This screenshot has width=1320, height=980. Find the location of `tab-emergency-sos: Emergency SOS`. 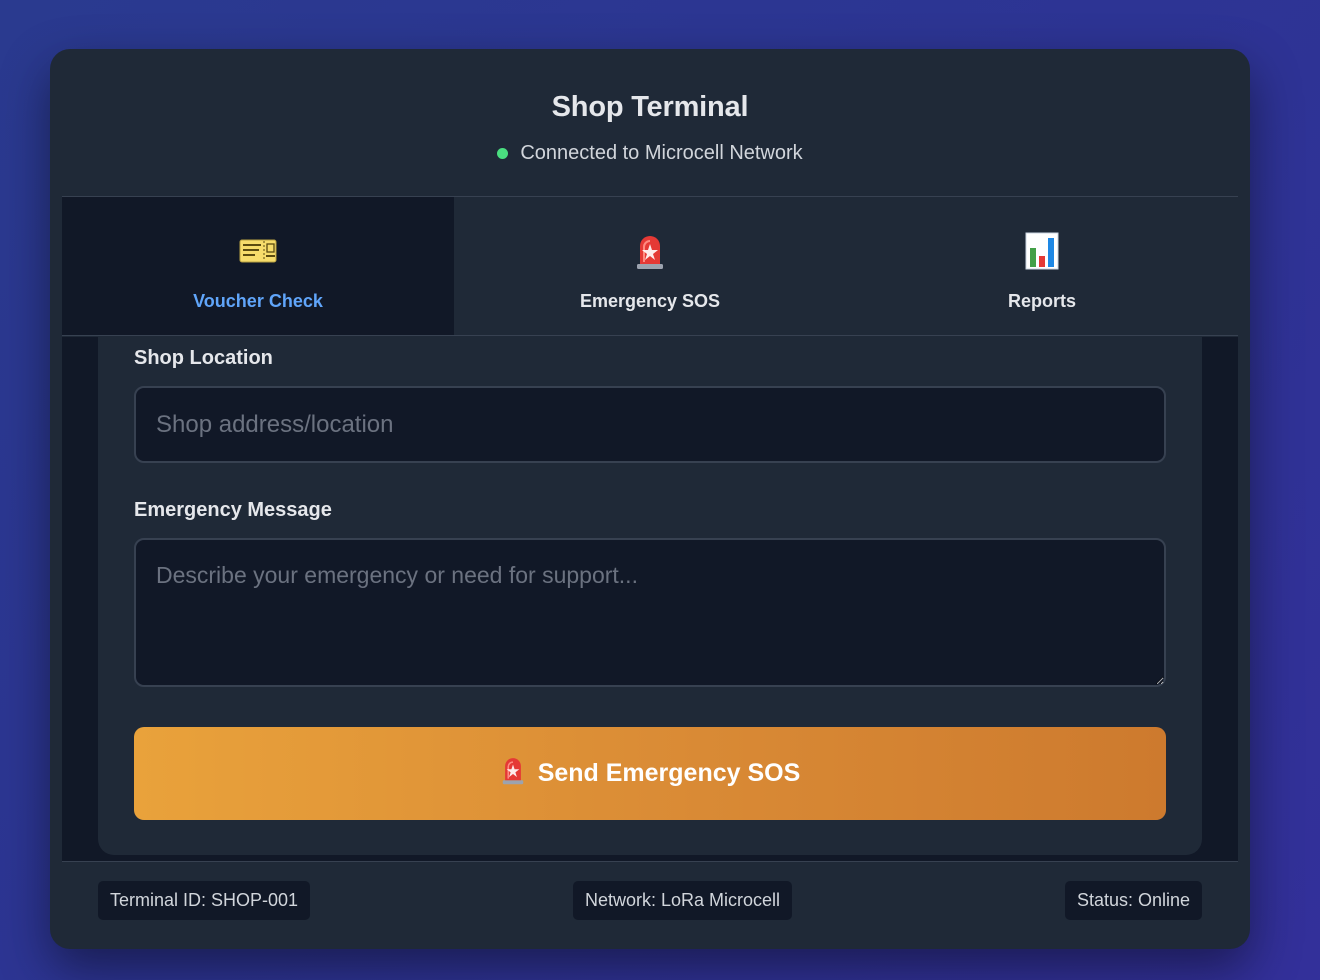

tab-emergency-sos: Emergency SOS is located at coordinates (650, 266).